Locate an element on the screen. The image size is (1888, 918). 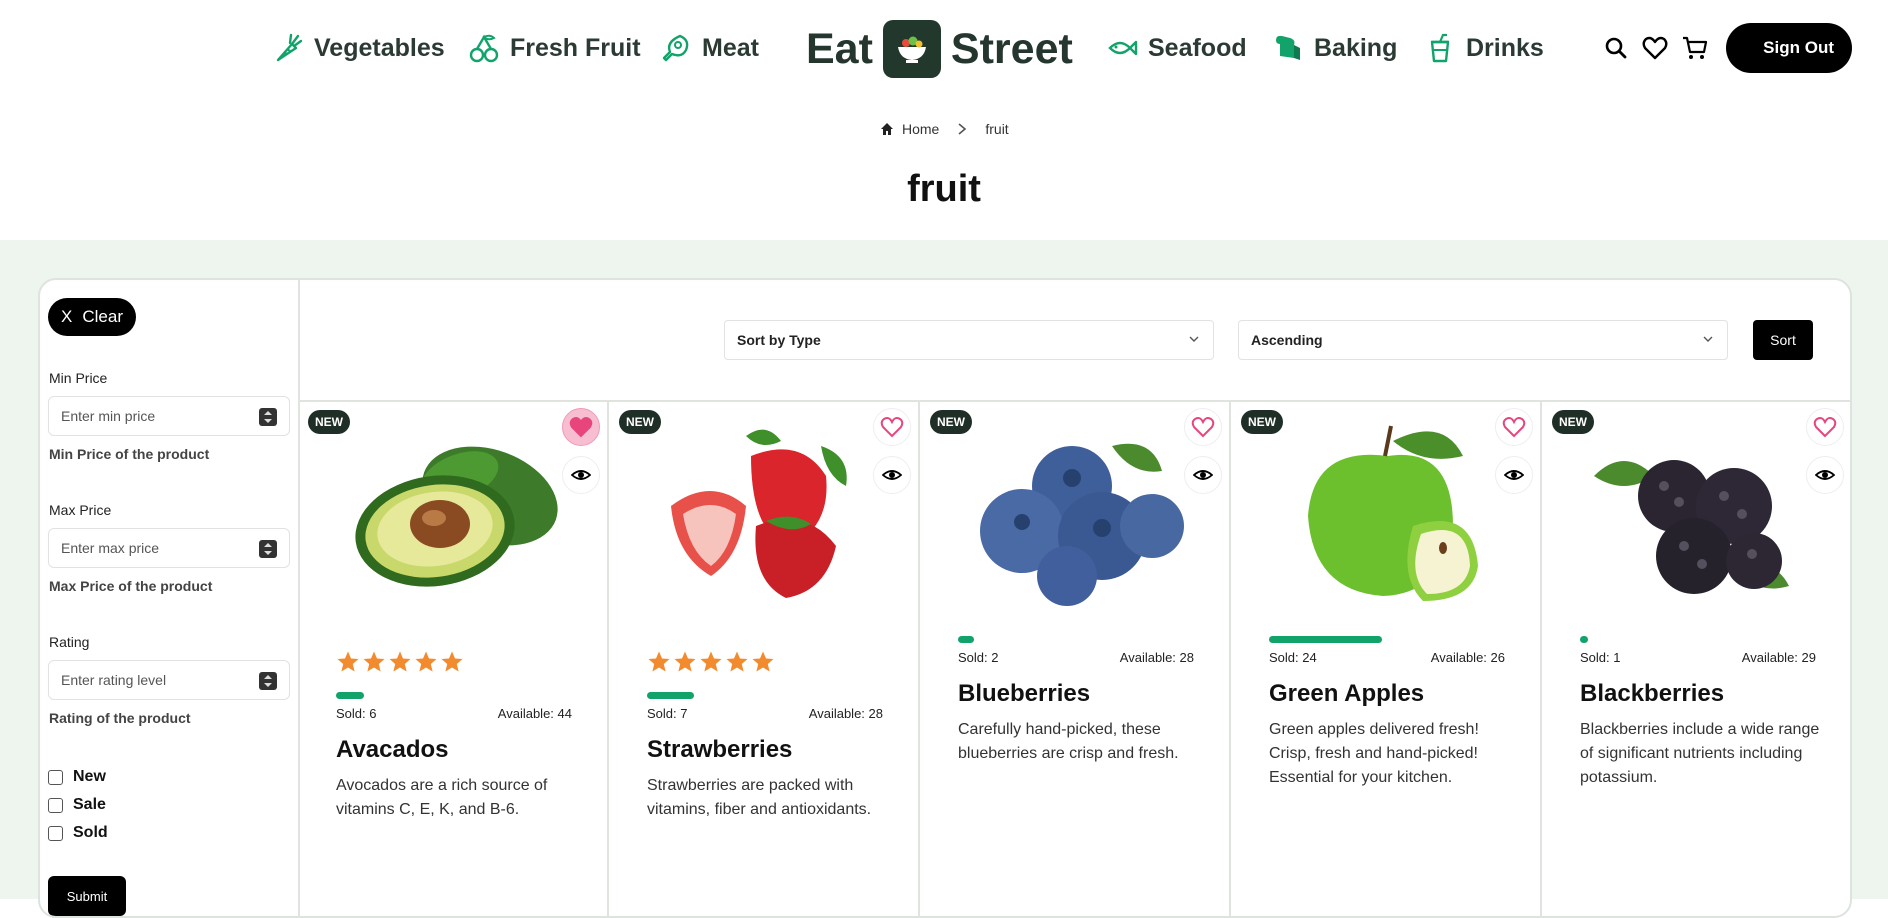
sold-count: Sold: 24 is located at coordinates (1293, 657).